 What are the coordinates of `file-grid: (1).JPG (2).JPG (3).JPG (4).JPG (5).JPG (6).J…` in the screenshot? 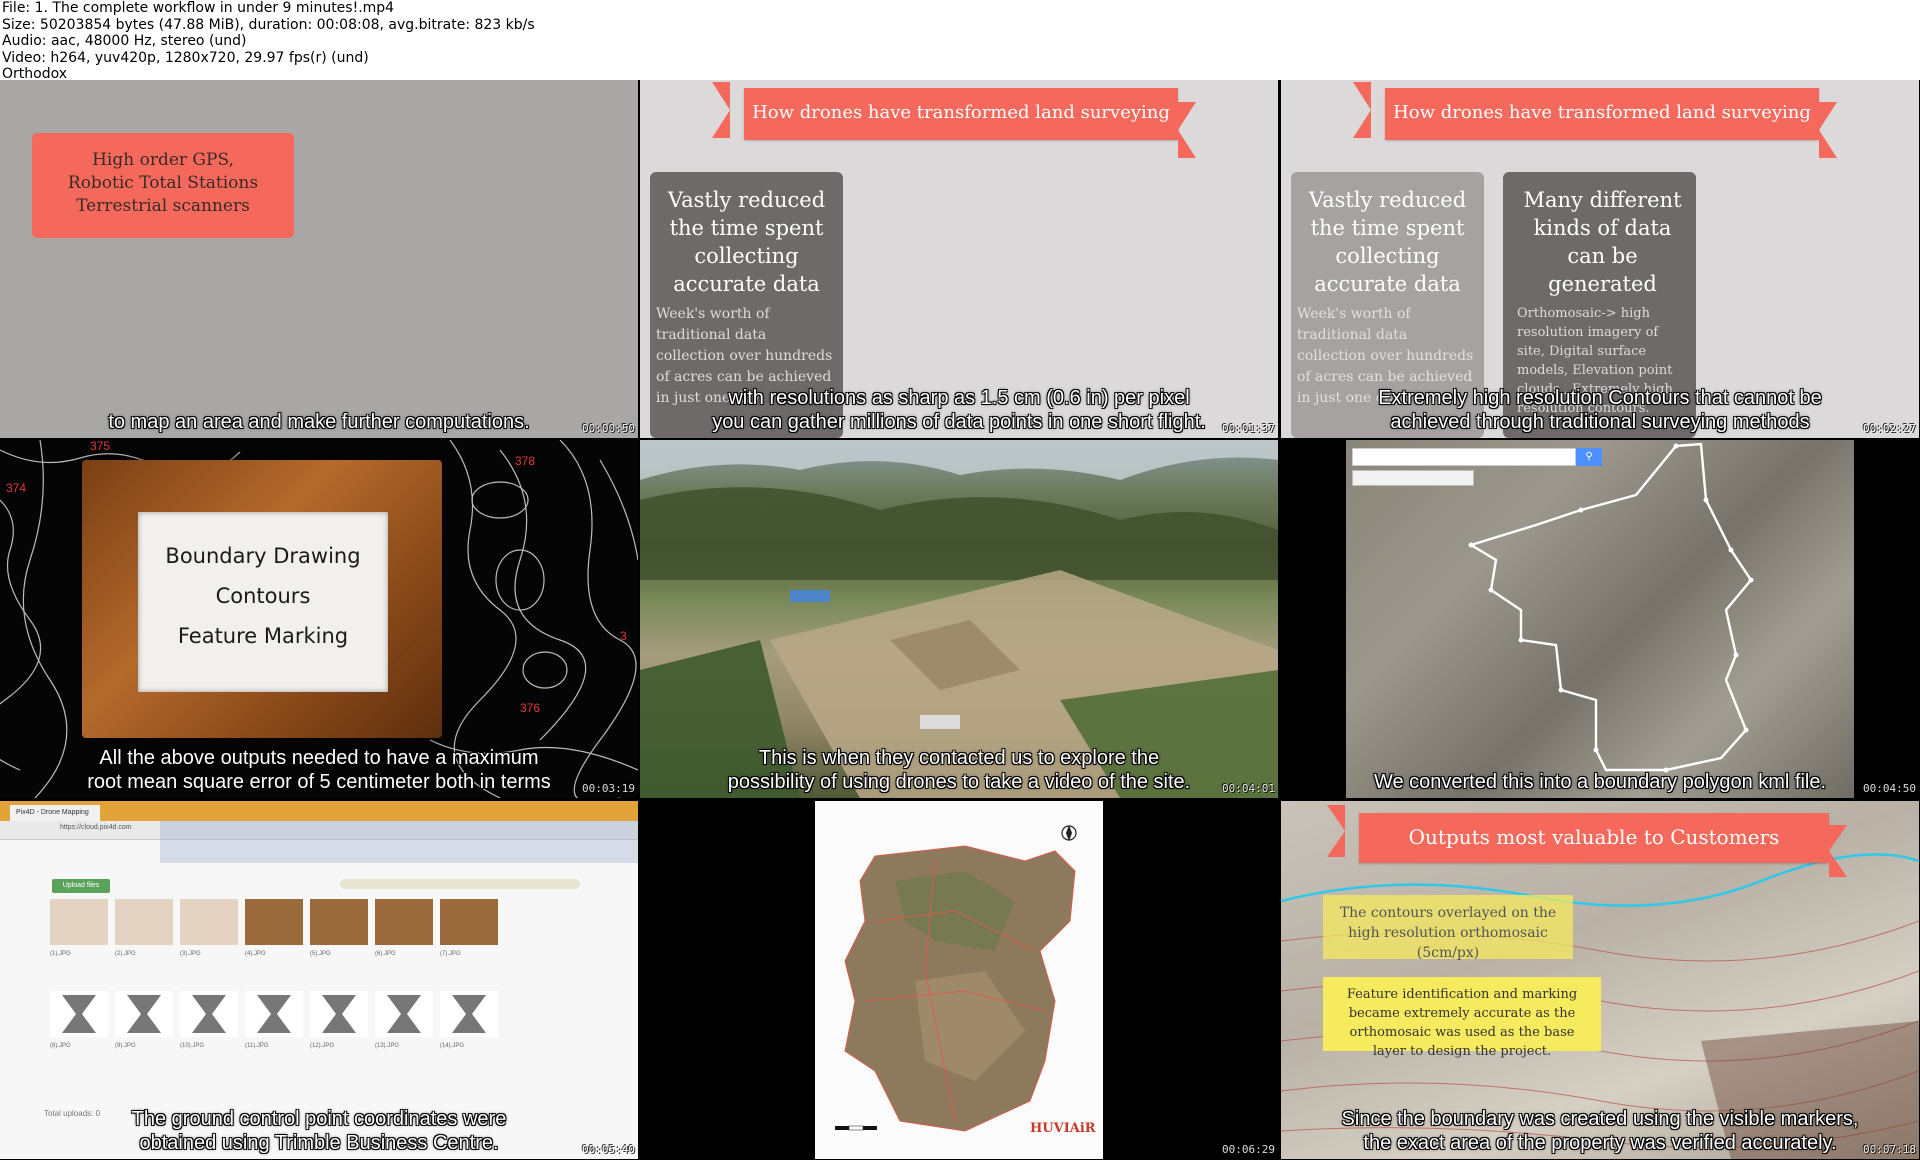 It's located at (320, 1004).